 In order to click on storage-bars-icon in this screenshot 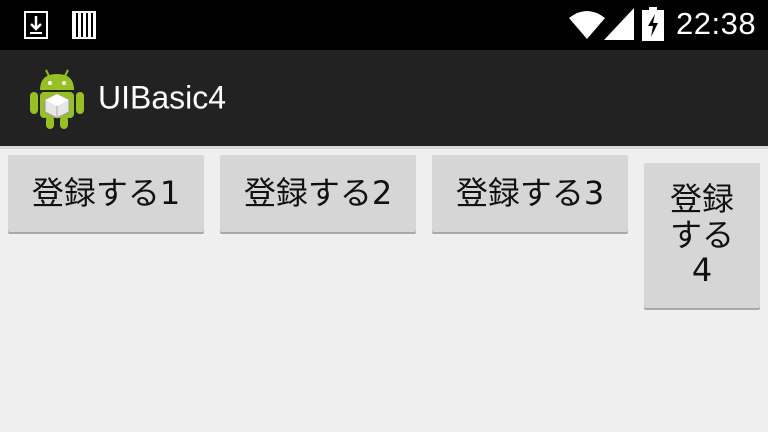, I will do `click(84, 25)`.